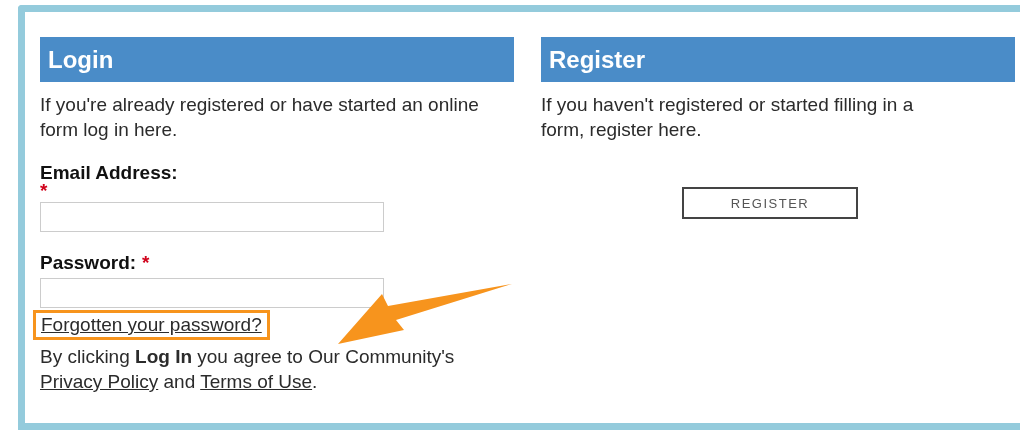  Describe the element at coordinates (212, 217) in the screenshot. I see `email-field` at that location.